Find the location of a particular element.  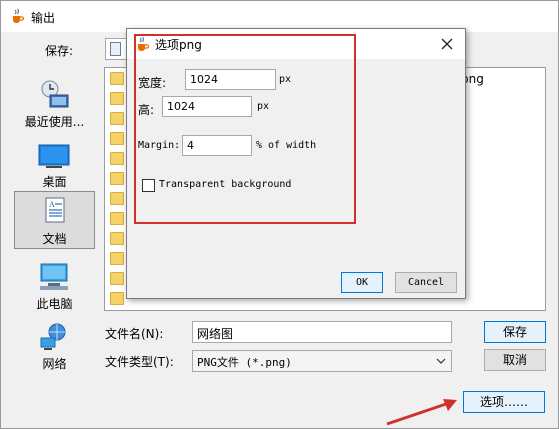

file-name-label: 文件名(N): is located at coordinates (134, 334).